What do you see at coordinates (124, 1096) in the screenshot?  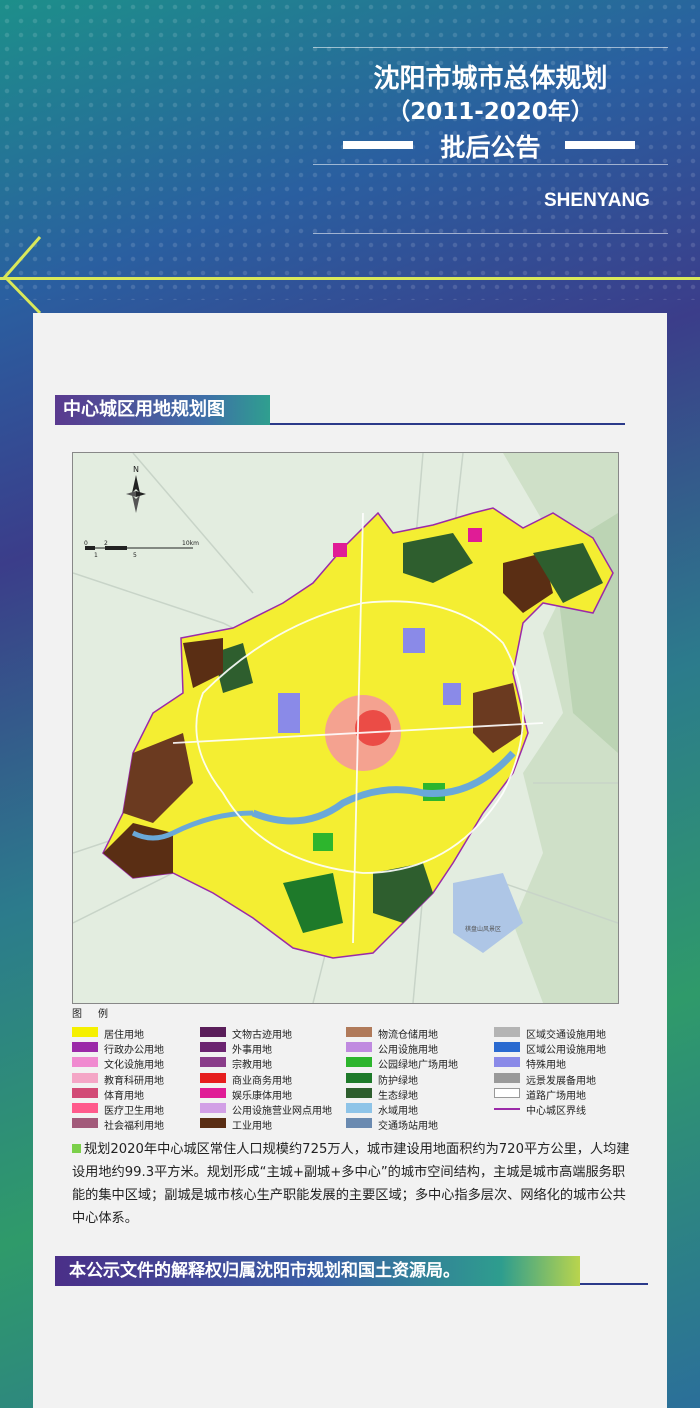 I see `legend-label: 体育用地` at bounding box center [124, 1096].